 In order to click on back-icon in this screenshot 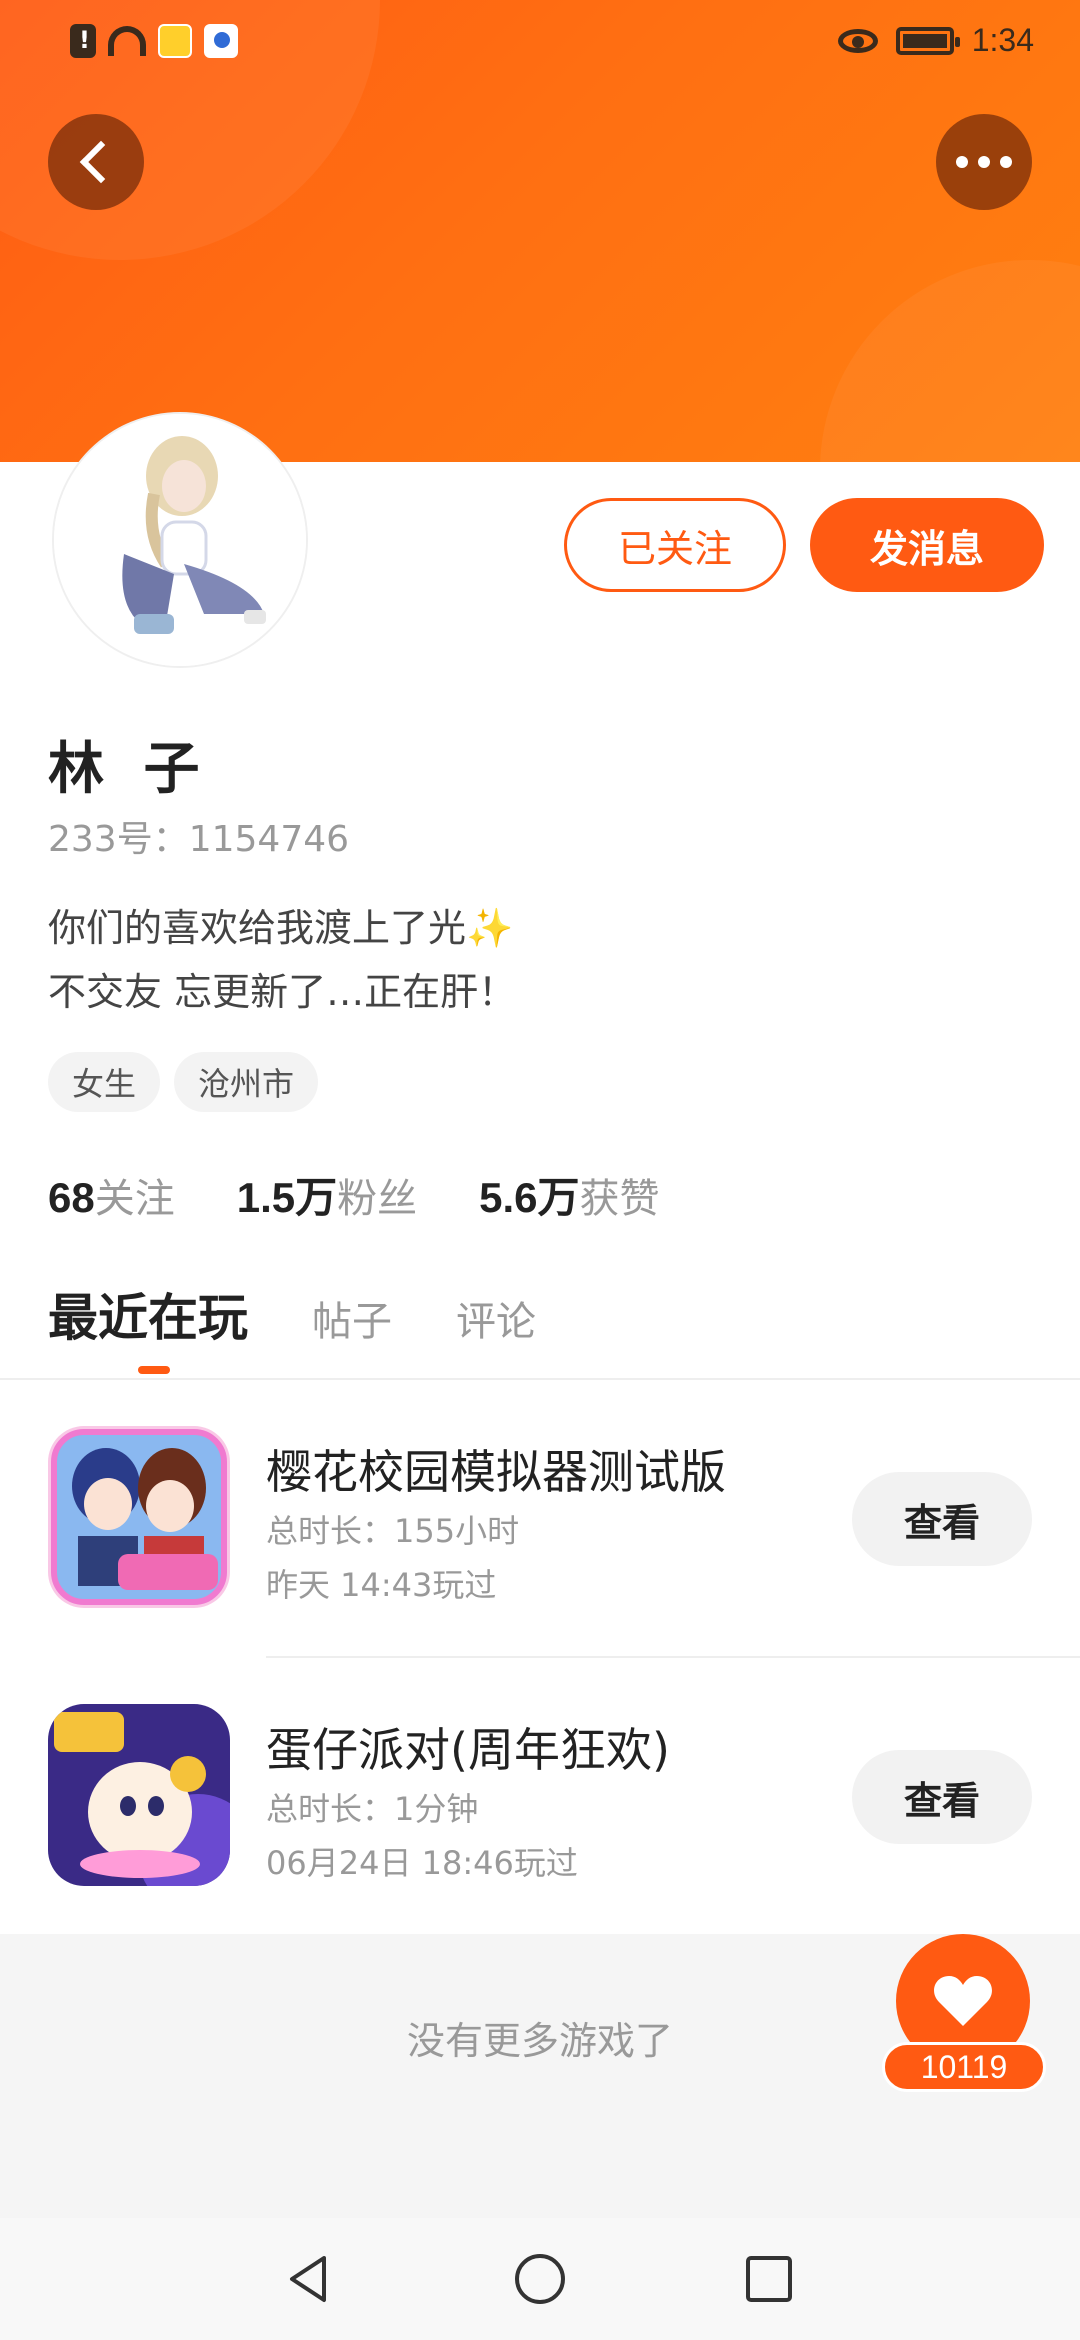, I will do `click(101, 162)`.